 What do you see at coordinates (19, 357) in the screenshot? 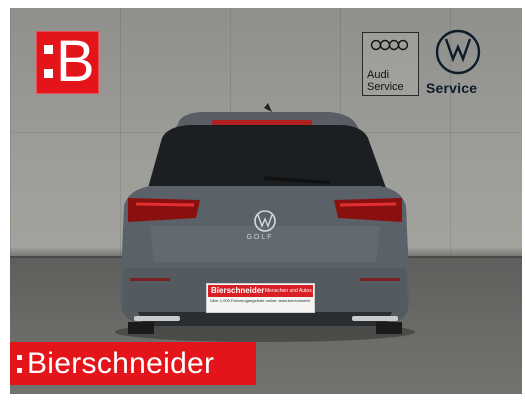
I see `banner-dot-top` at bounding box center [19, 357].